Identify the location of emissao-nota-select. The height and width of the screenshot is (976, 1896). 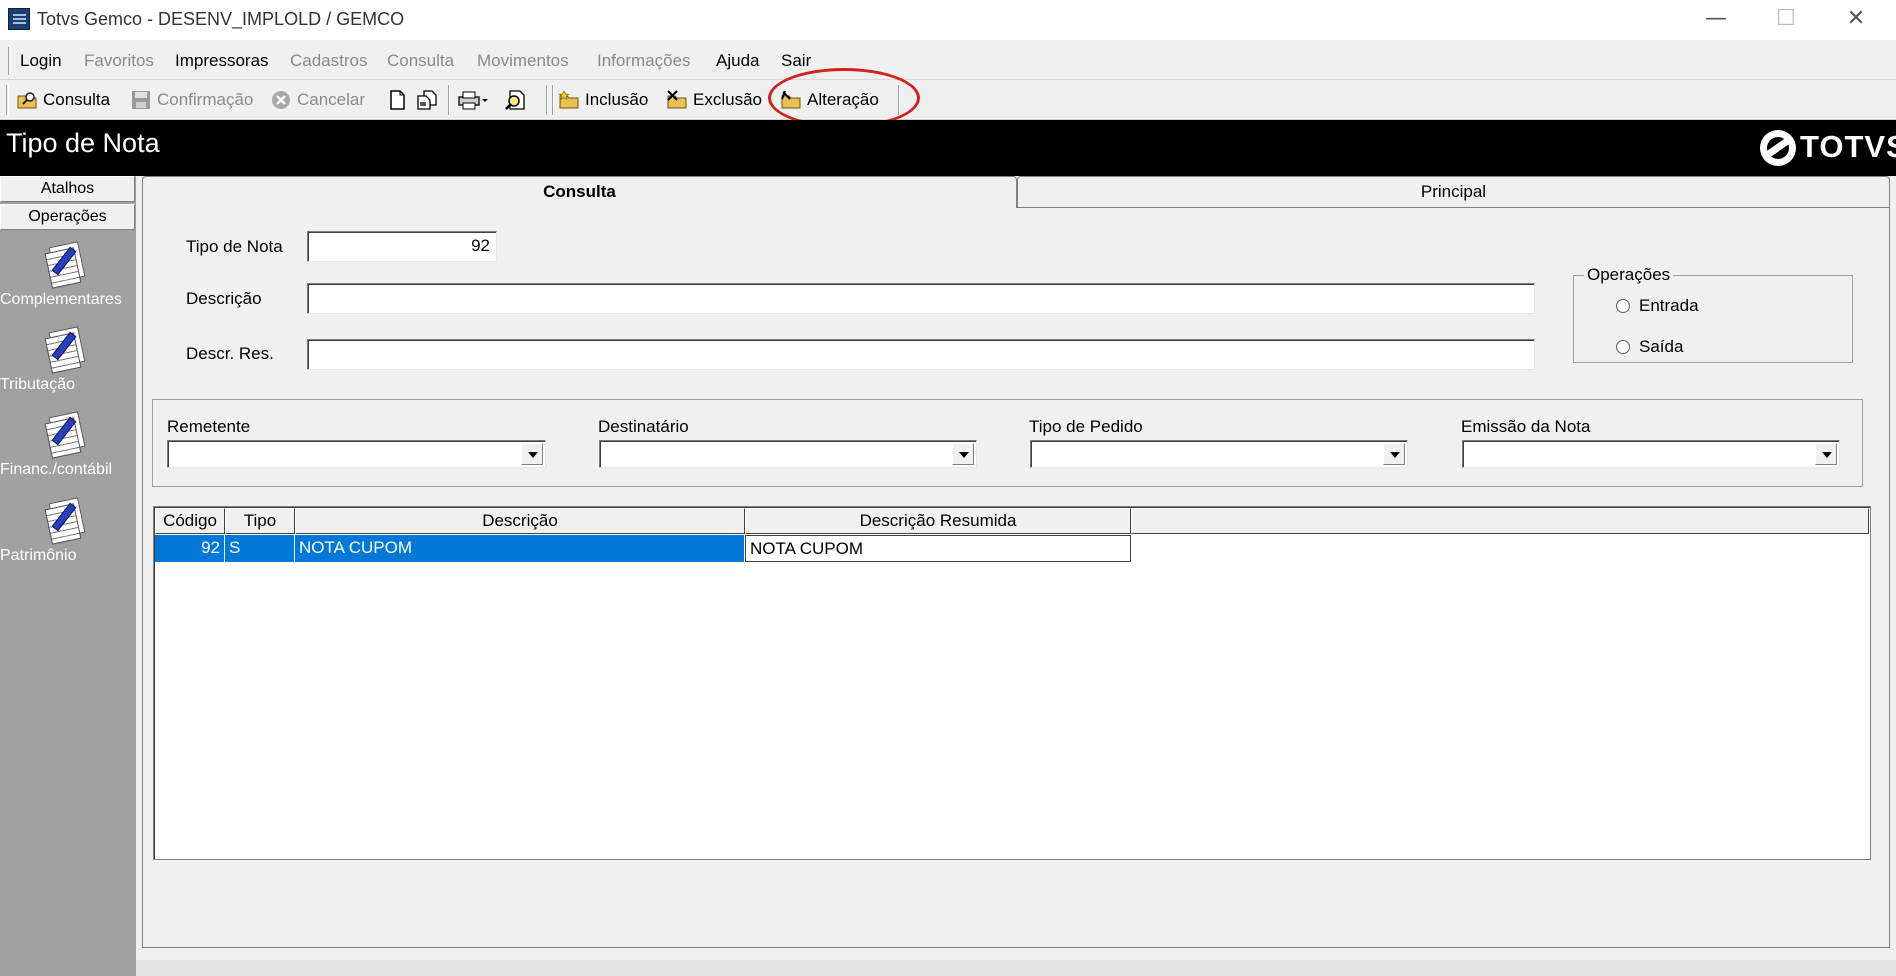
(1651, 454).